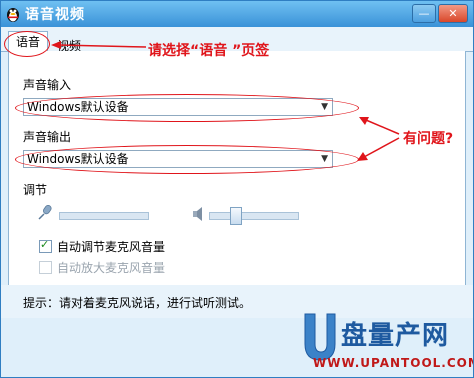  Describe the element at coordinates (428, 139) in the screenshot. I see `question-annotation: 有问题?` at that location.